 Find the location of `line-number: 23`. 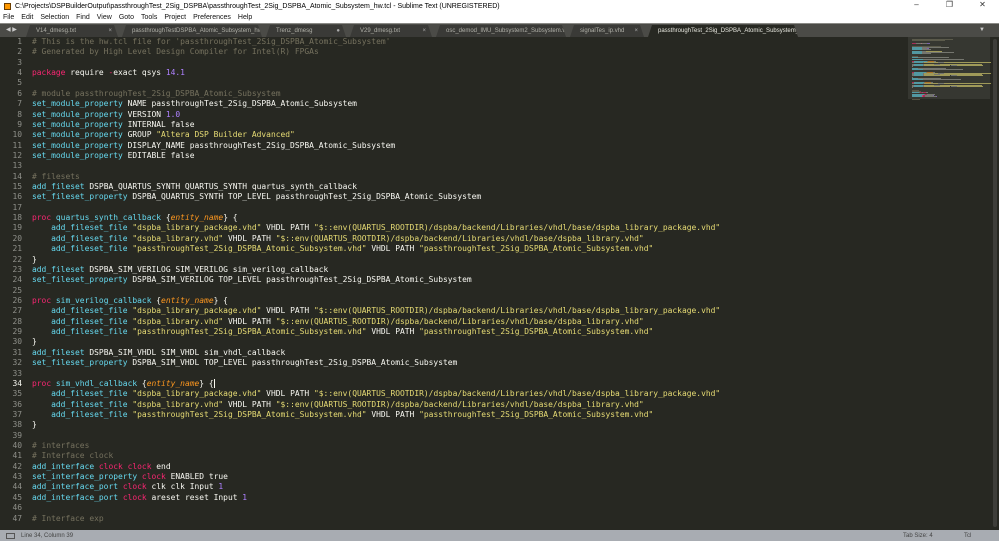

line-number: 23 is located at coordinates (17, 269).